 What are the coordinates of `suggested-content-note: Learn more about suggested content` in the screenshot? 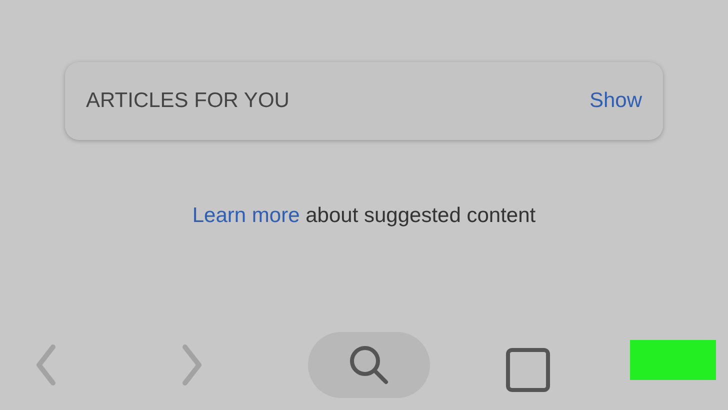 It's located at (364, 216).